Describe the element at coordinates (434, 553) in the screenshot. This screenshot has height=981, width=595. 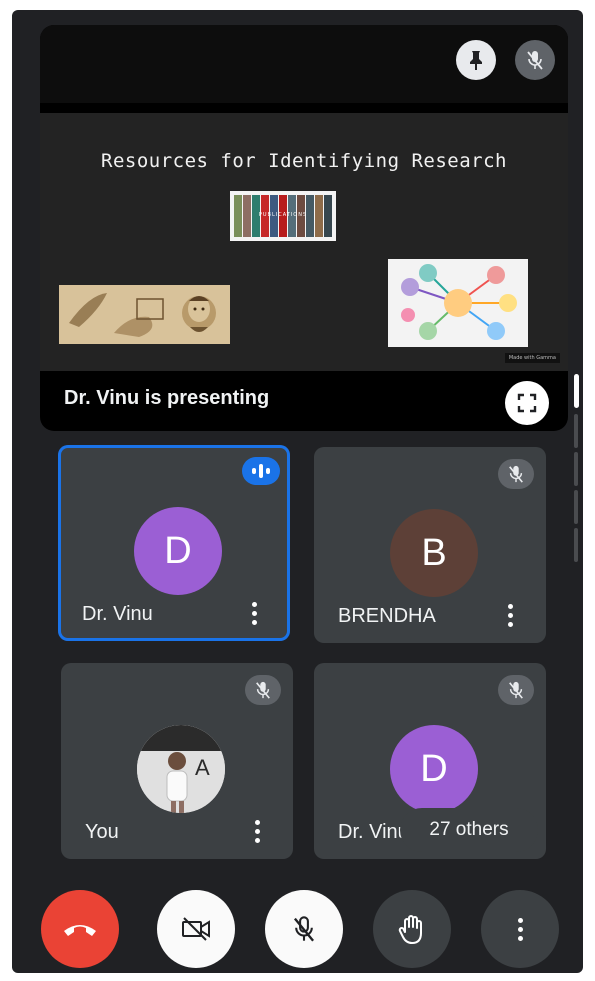
I see `avatar: B` at that location.